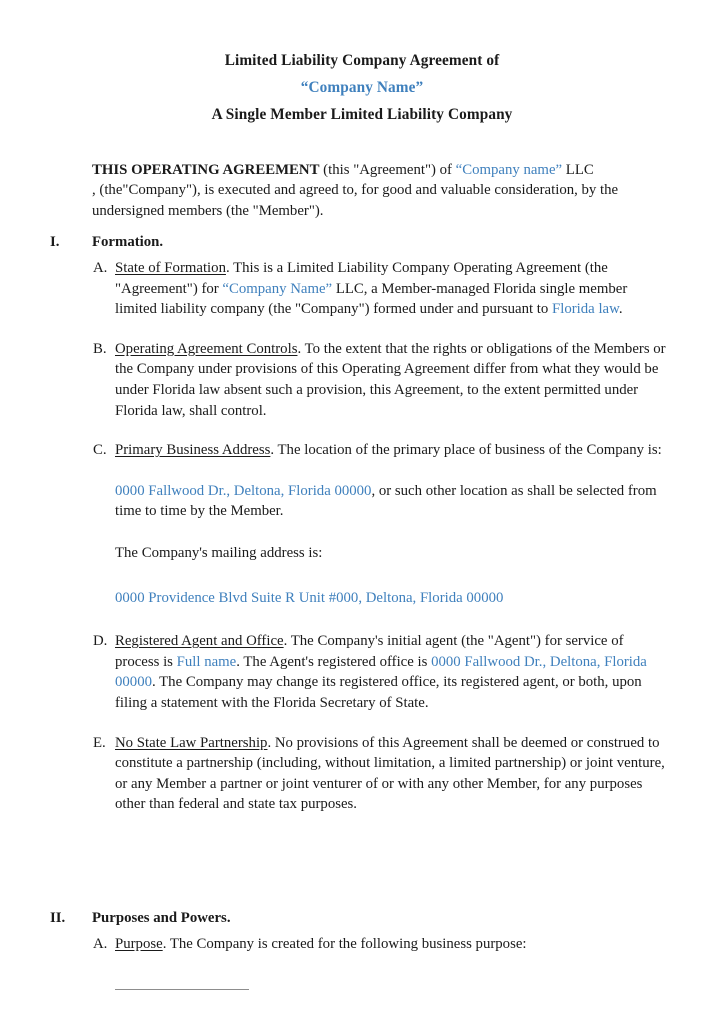 Image resolution: width=724 pixels, height=1024 pixels. Describe the element at coordinates (362, 60) in the screenshot. I see `page-title-line-1: Limited Liability Company Agreement of` at that location.